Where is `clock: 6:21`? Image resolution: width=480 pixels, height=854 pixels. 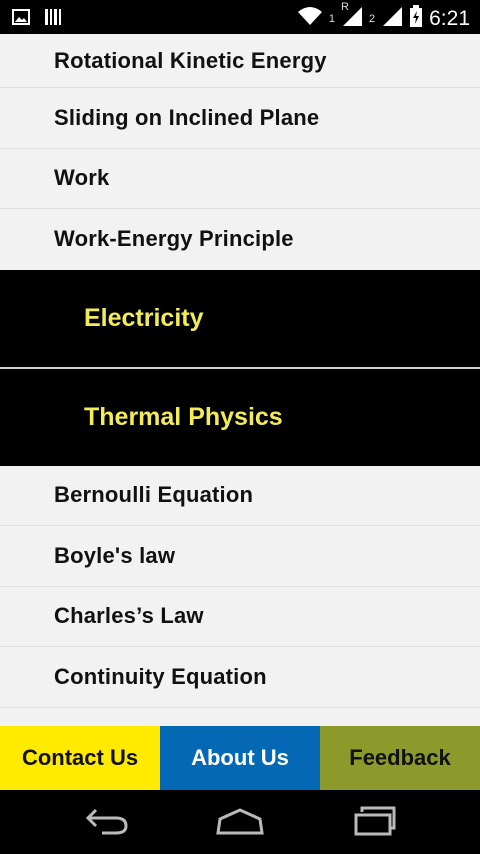
clock: 6:21 is located at coordinates (449, 18).